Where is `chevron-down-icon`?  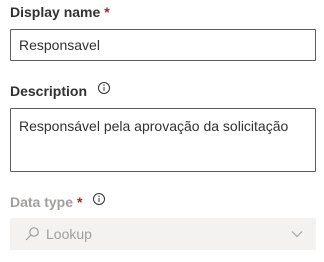
chevron-down-icon is located at coordinates (297, 234).